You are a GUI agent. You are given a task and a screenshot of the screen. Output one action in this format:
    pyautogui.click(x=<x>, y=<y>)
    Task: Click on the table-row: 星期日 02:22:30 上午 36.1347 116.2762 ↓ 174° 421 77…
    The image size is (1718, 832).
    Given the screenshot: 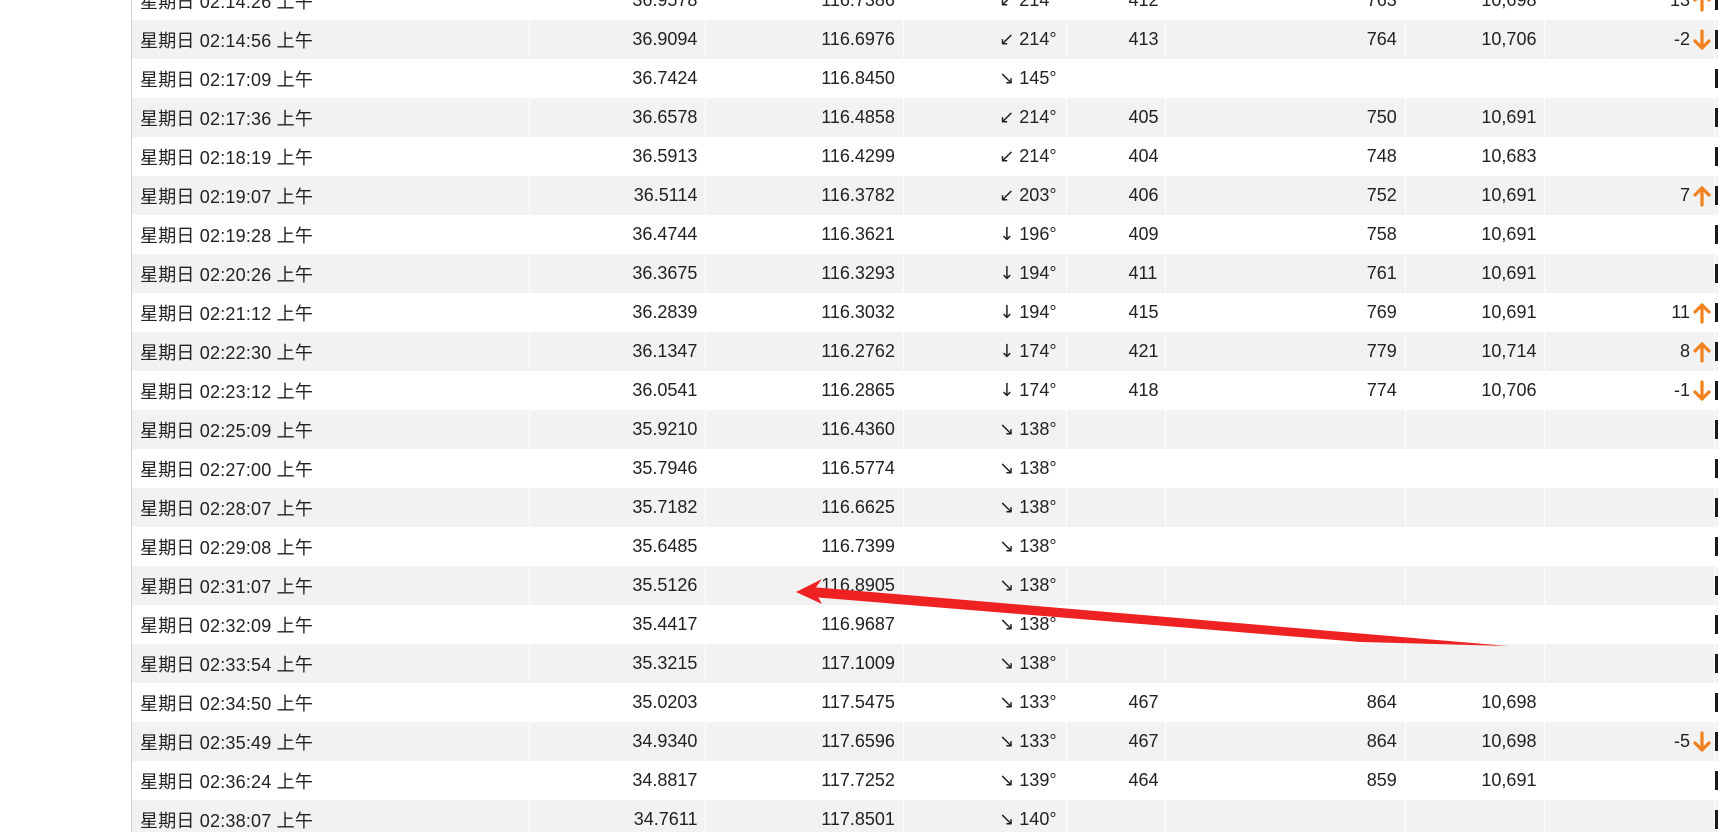 What is the action you would take?
    pyautogui.click(x=925, y=351)
    